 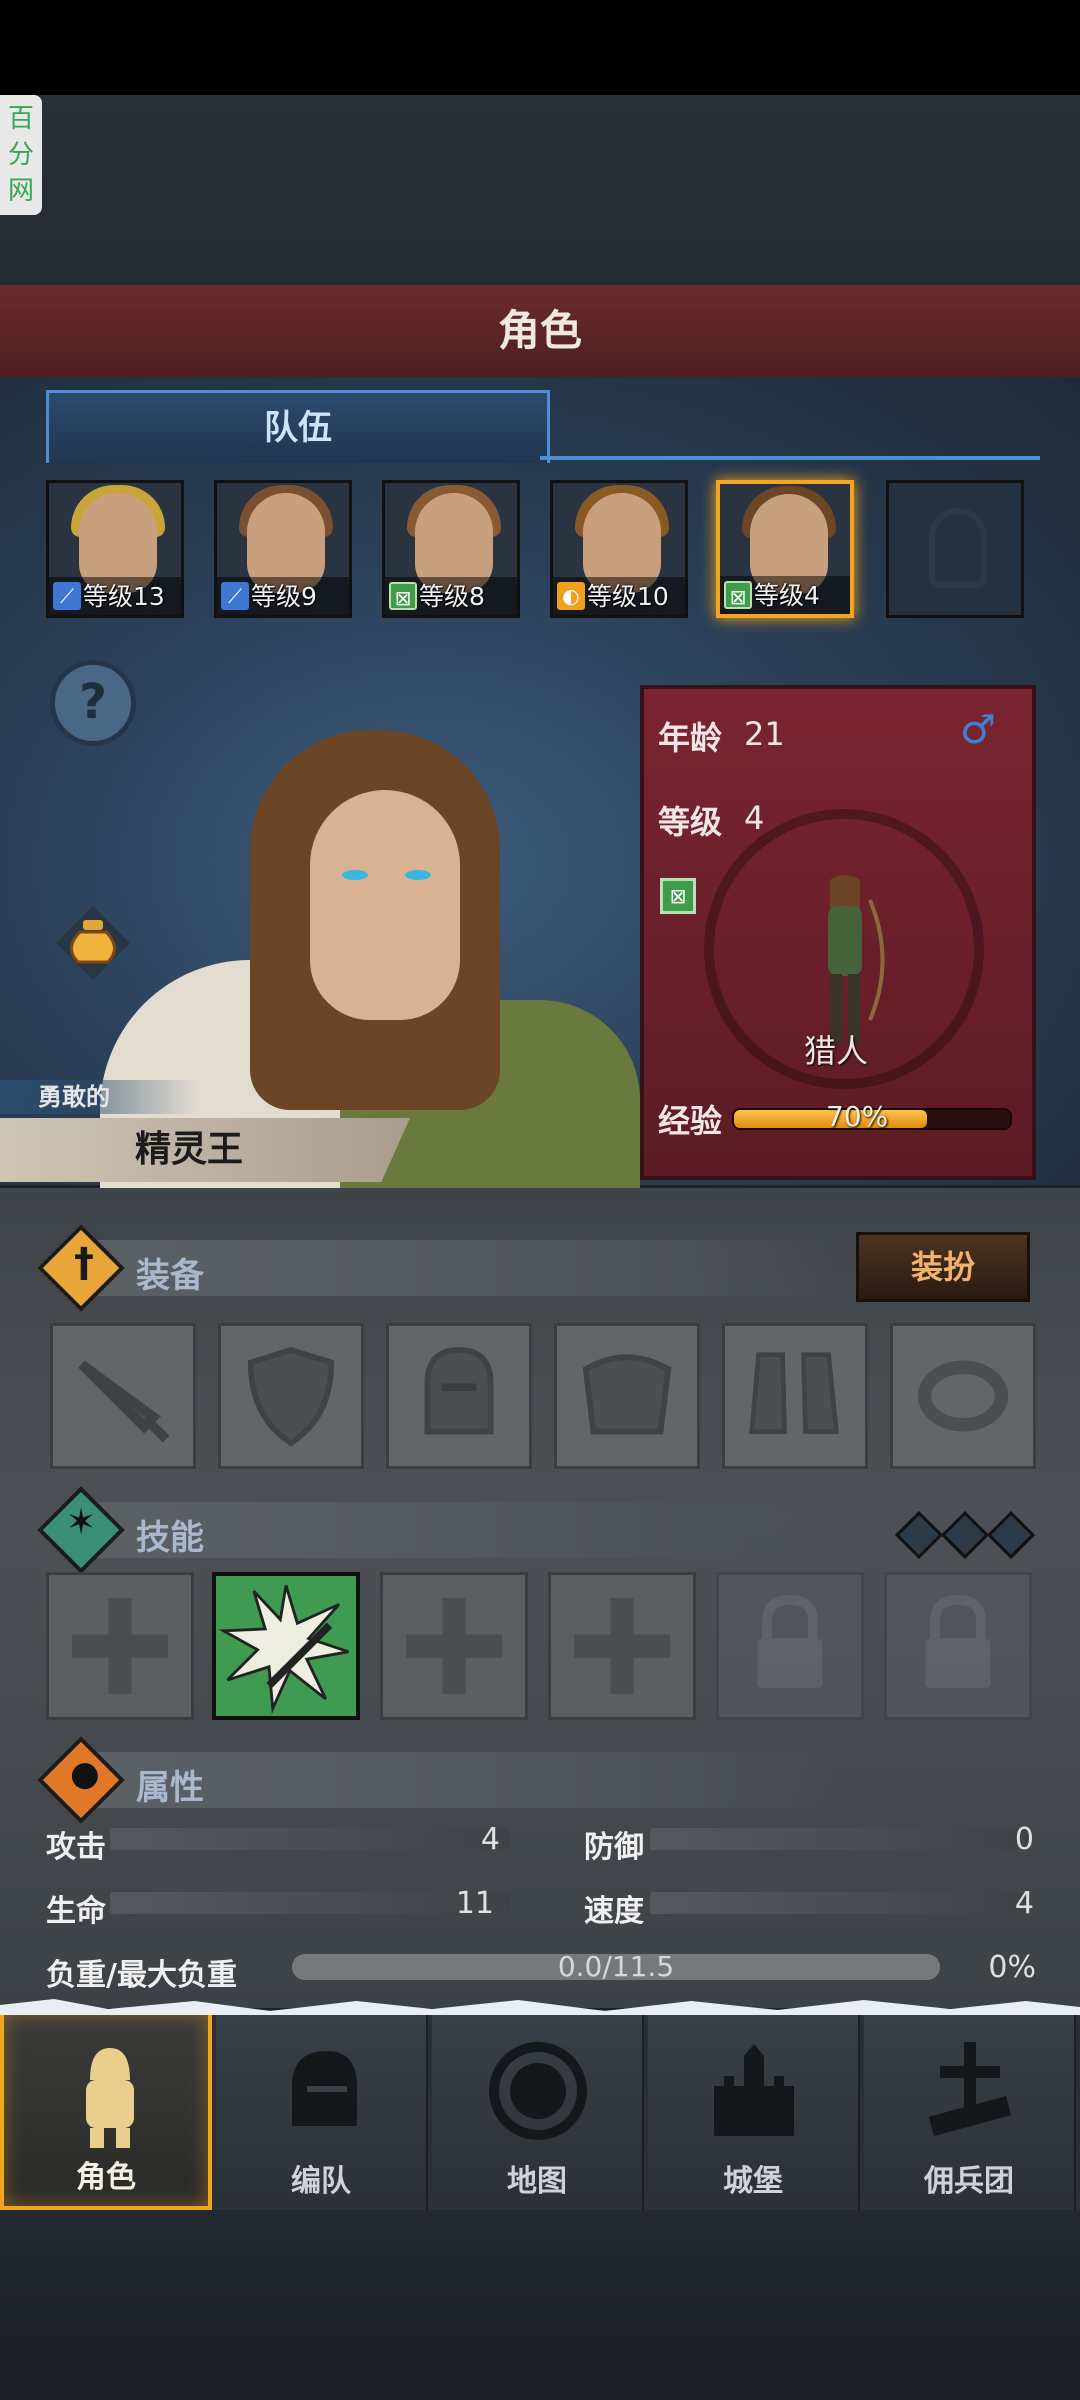 I want to click on helmet-slot, so click(x=459, y=1396).